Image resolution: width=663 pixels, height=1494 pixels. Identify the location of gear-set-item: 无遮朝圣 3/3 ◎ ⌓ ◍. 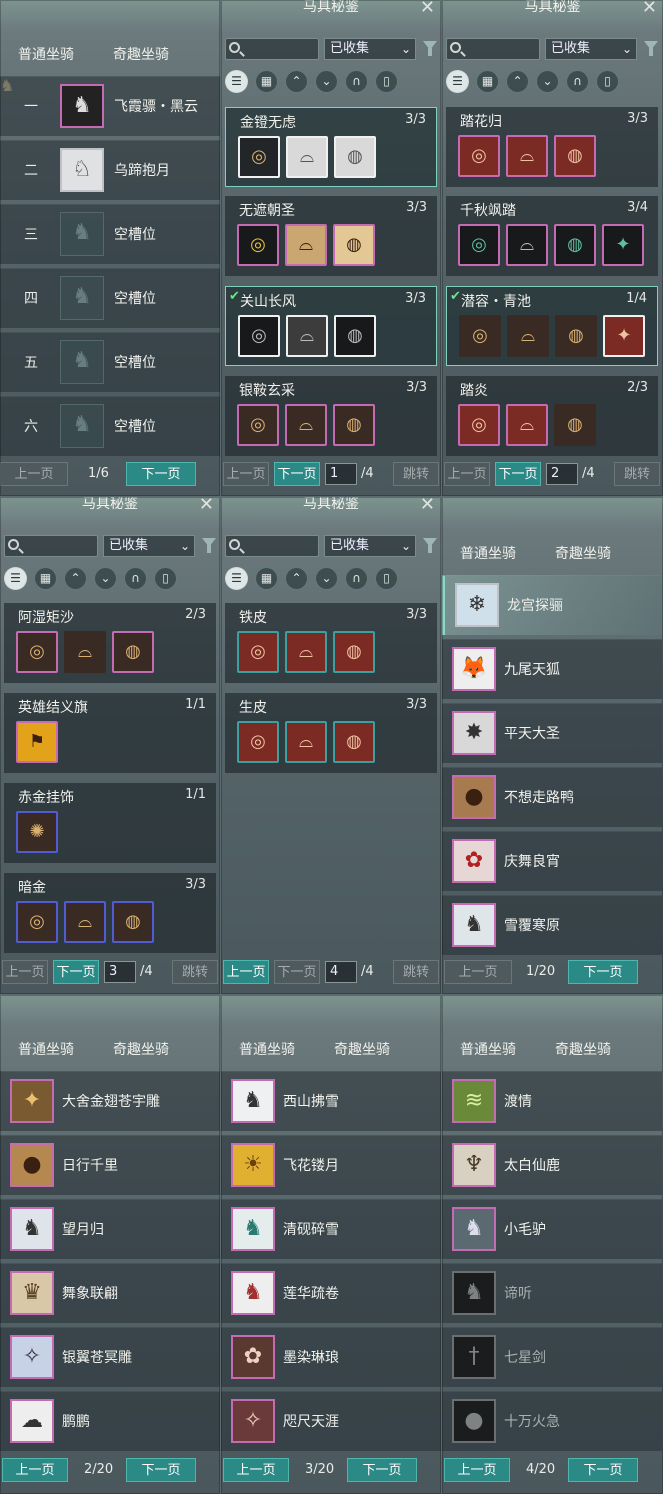
(331, 236).